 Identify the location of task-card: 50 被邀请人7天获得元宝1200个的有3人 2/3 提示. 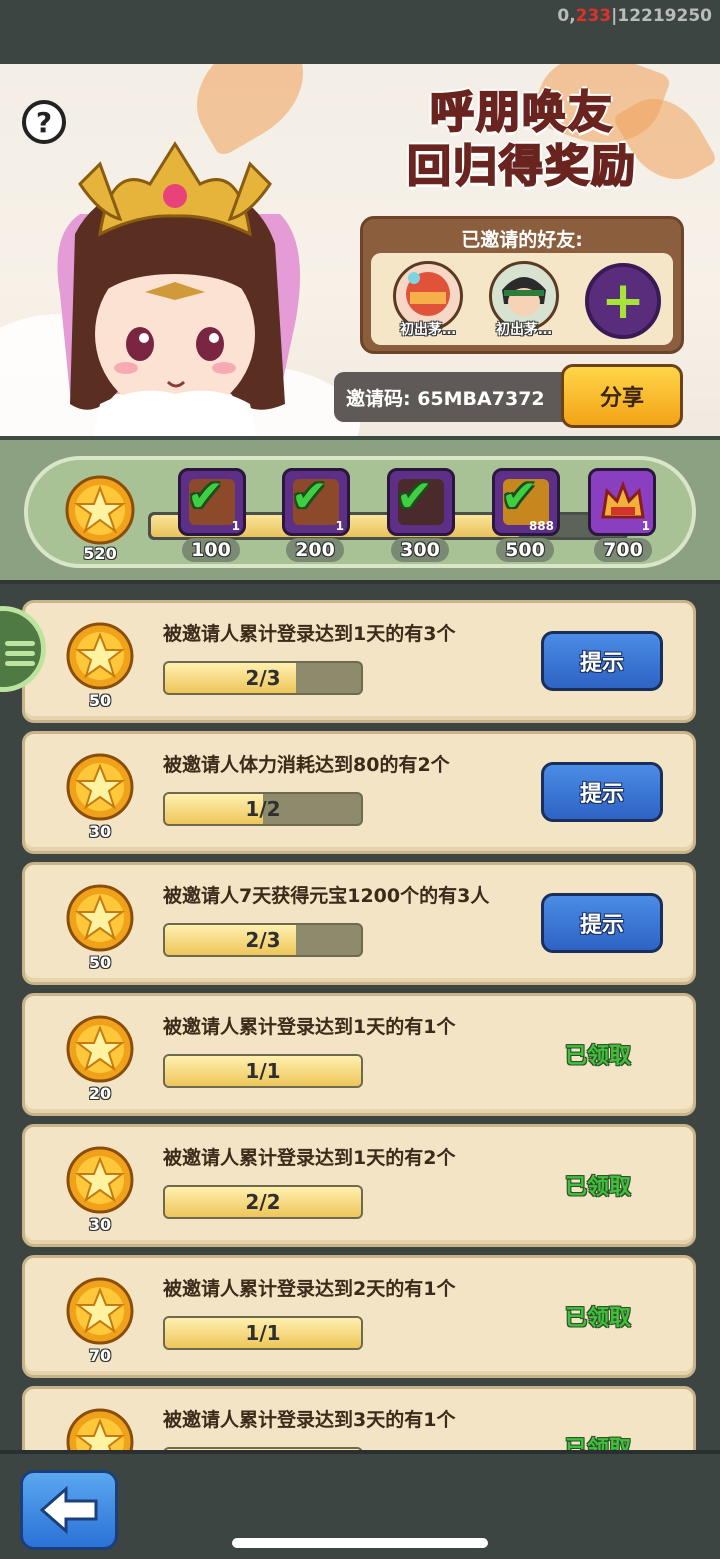
(359, 923).